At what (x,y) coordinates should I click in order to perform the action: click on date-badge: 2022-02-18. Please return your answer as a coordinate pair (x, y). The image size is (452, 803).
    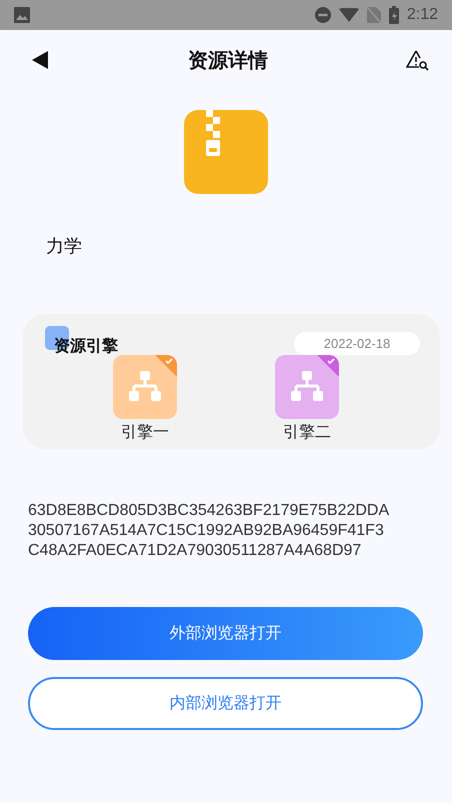
    Looking at the image, I should click on (357, 343).